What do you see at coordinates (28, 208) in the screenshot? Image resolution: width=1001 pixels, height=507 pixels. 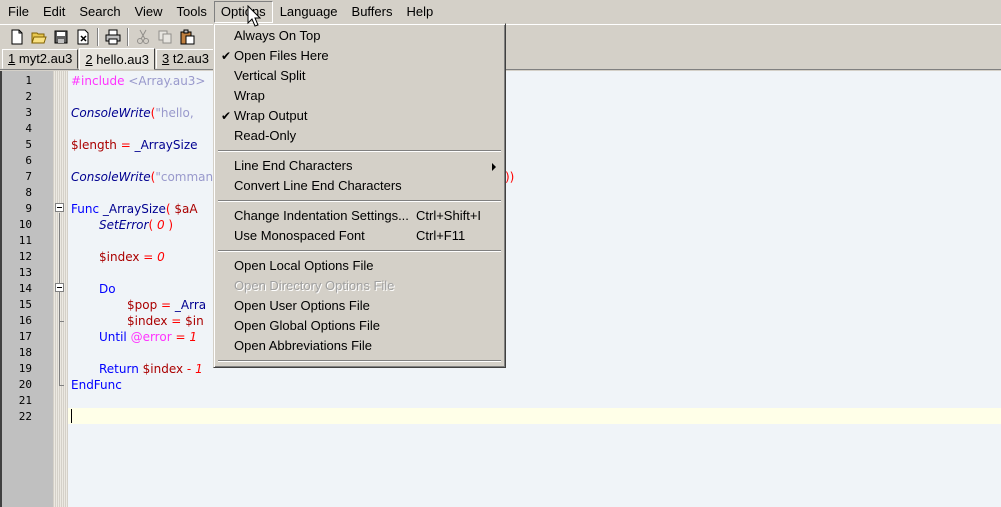 I see `line-number: 9` at bounding box center [28, 208].